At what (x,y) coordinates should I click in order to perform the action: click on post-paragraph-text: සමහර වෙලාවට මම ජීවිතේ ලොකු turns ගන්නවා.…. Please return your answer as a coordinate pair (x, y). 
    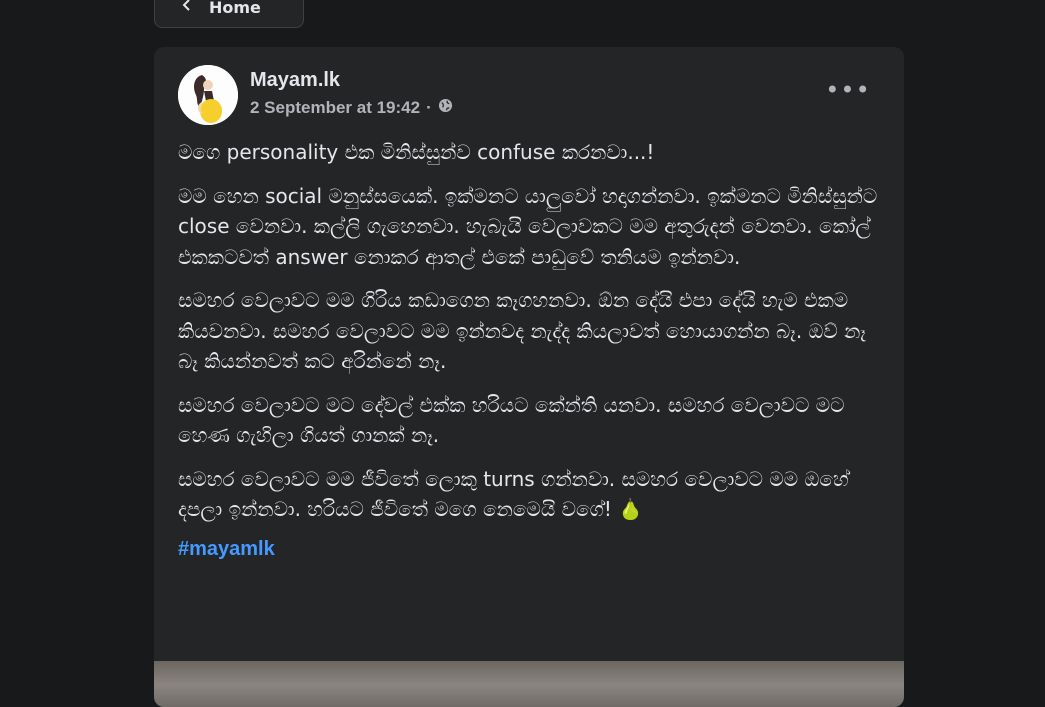
    Looking at the image, I should click on (513, 494).